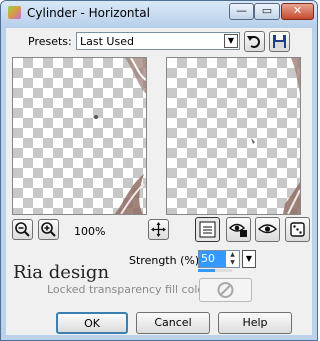 This screenshot has height=341, width=320. I want to click on reset-preset-button, so click(254, 41).